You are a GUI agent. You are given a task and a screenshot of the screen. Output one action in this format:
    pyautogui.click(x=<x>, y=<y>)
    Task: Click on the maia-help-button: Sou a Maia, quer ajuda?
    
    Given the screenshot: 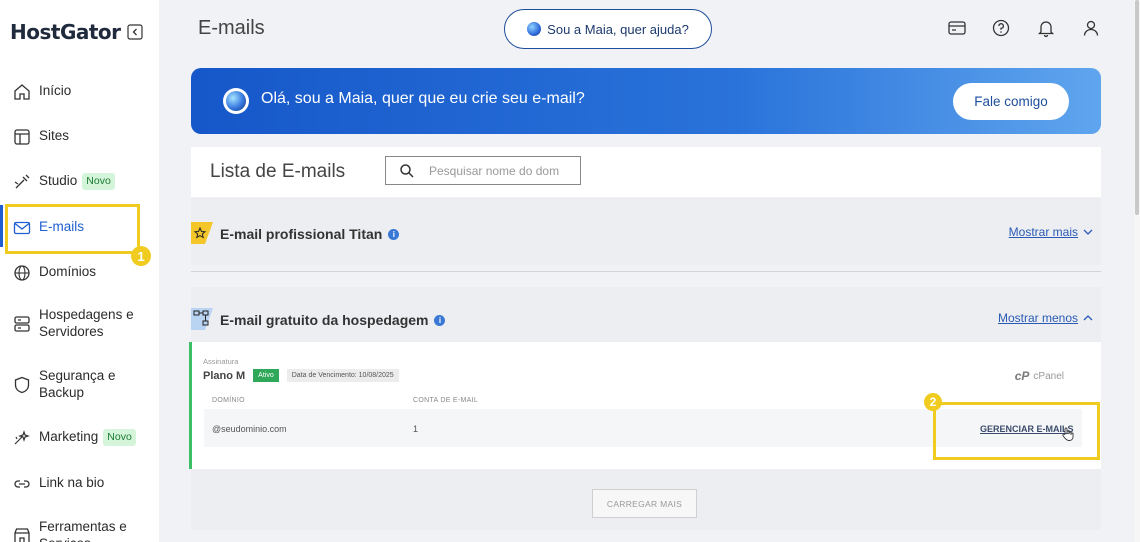 What is the action you would take?
    pyautogui.click(x=608, y=29)
    